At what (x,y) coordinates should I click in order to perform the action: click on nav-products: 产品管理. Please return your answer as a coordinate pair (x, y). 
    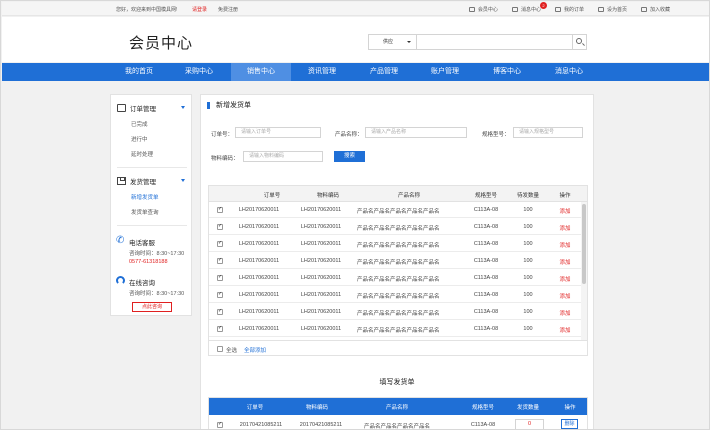
    Looking at the image, I should click on (384, 72).